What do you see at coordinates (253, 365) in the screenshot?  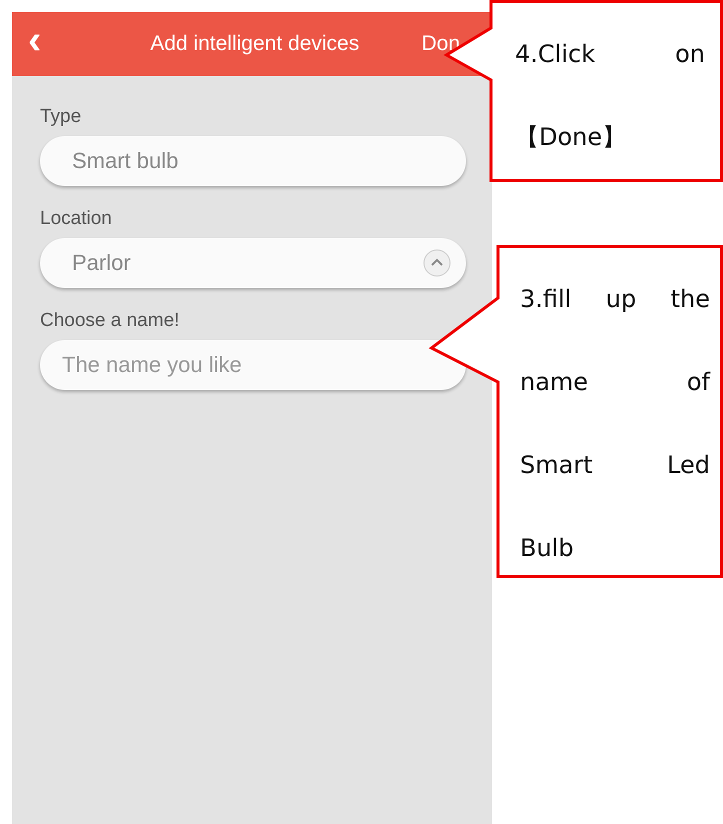 I see `name-input-field: The name you like` at bounding box center [253, 365].